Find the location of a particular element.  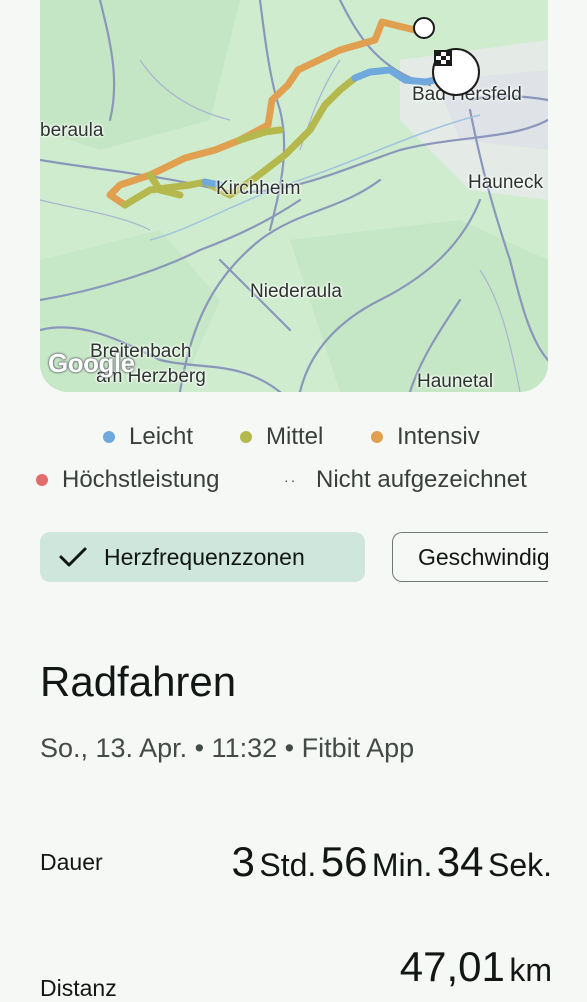

chip-label: Herzfrequenzzonen is located at coordinates (204, 556).